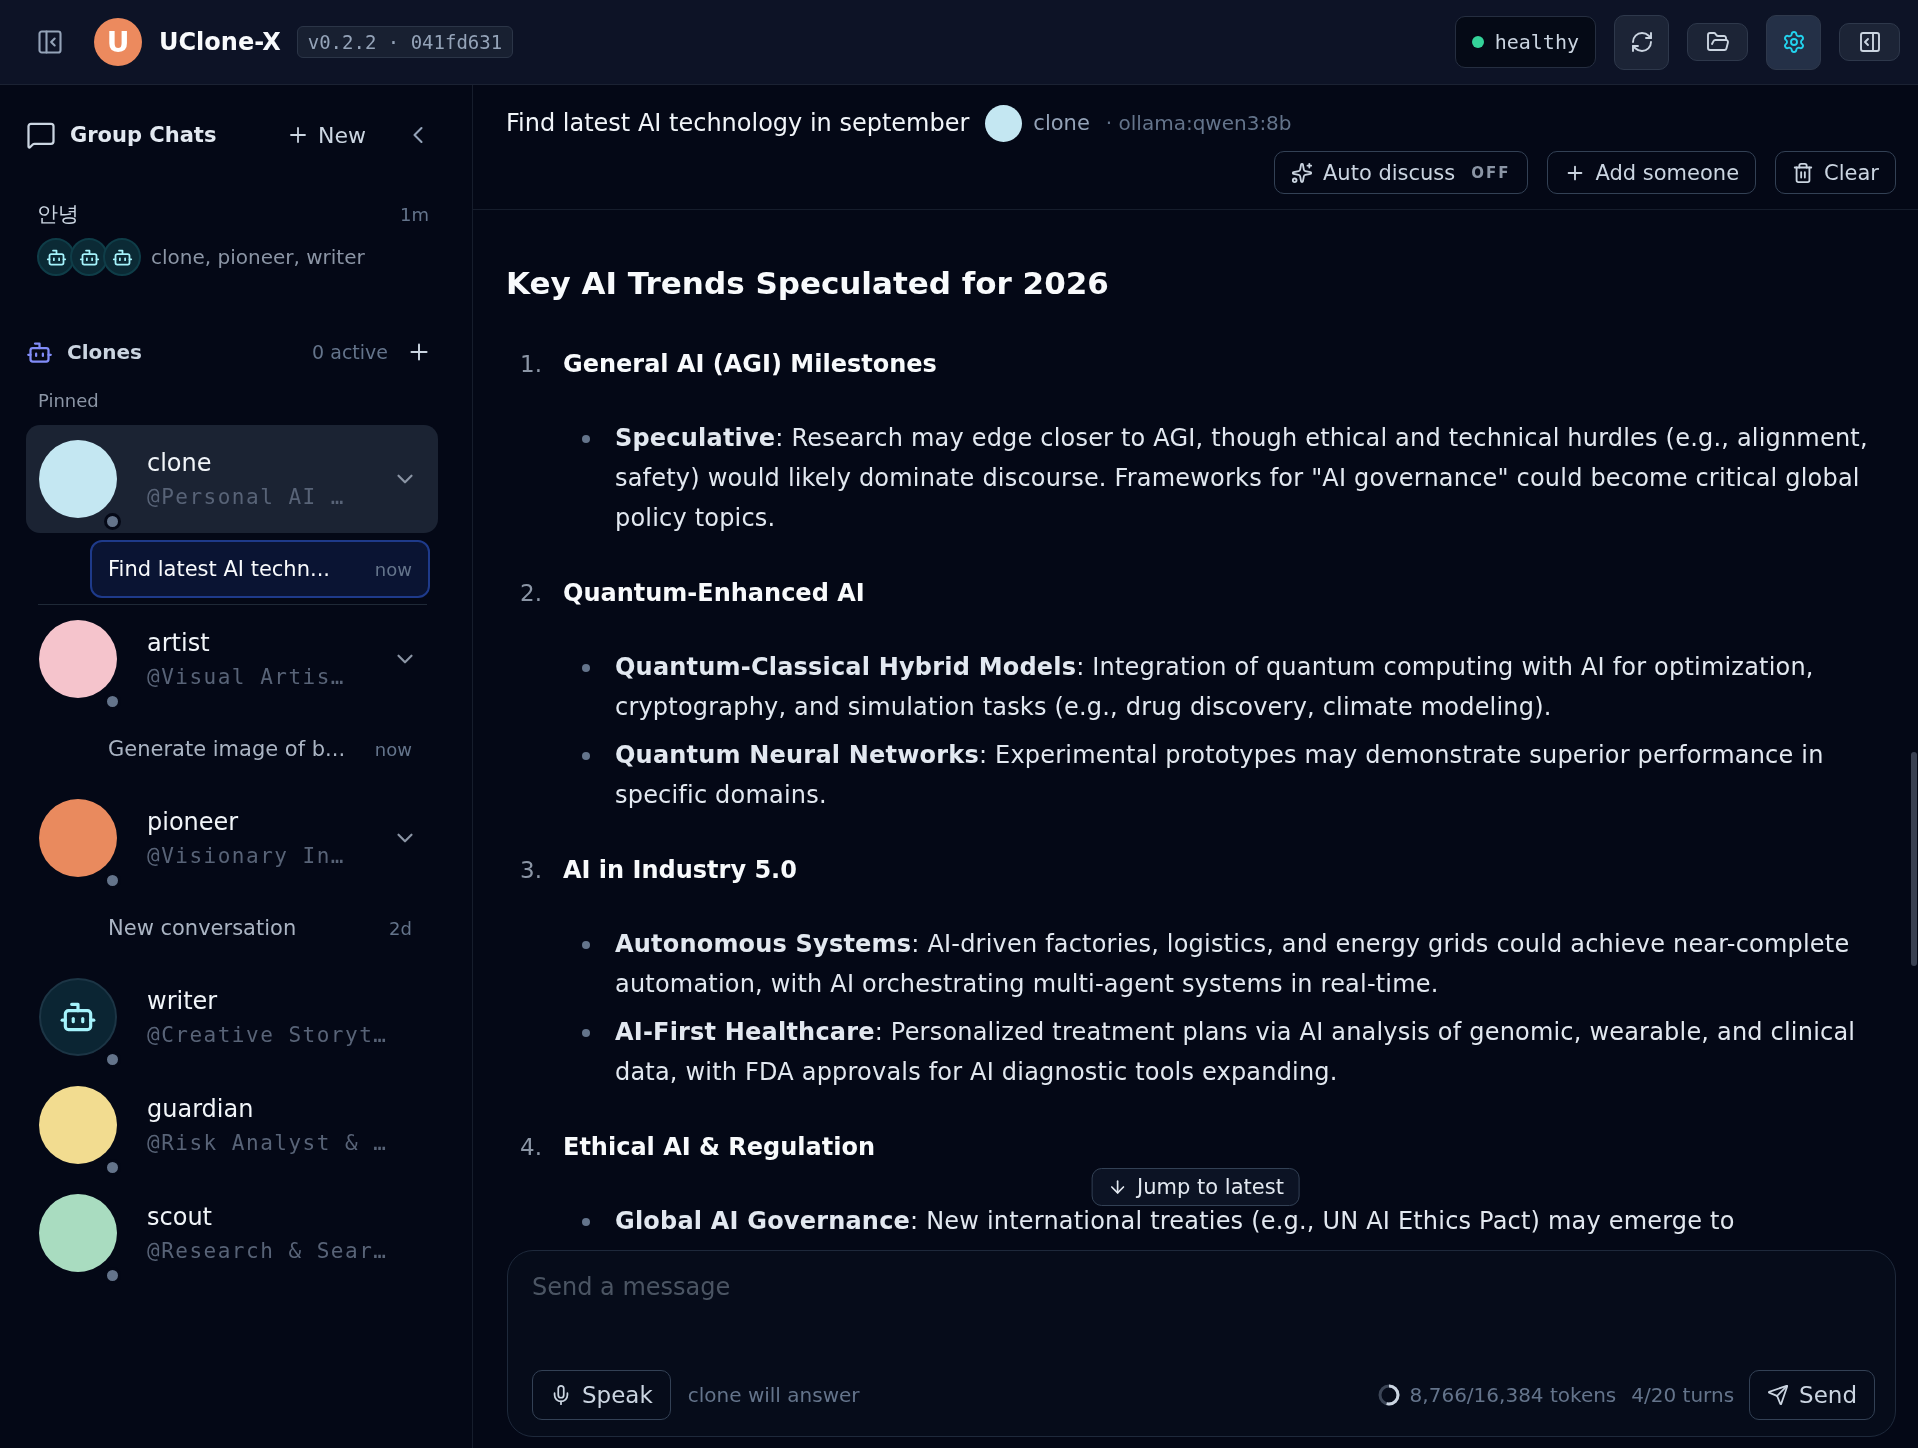  Describe the element at coordinates (180, 1217) in the screenshot. I see `clone-name: scout` at that location.